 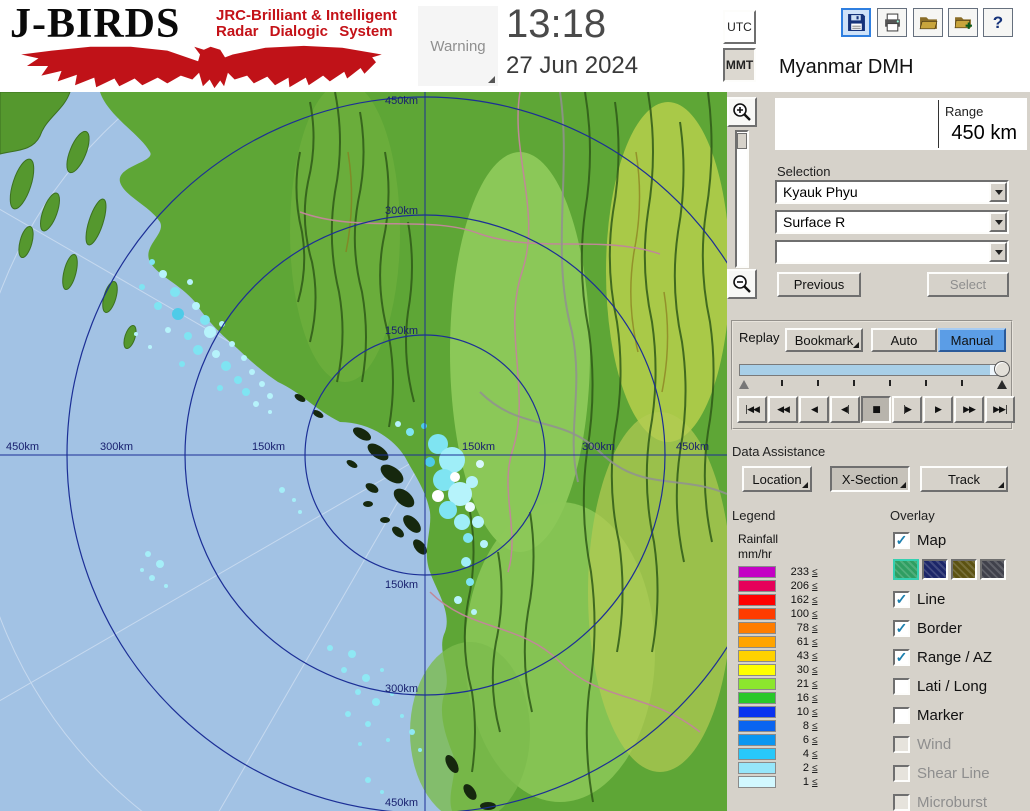 What do you see at coordinates (742, 199) in the screenshot?
I see `zoom-slider` at bounding box center [742, 199].